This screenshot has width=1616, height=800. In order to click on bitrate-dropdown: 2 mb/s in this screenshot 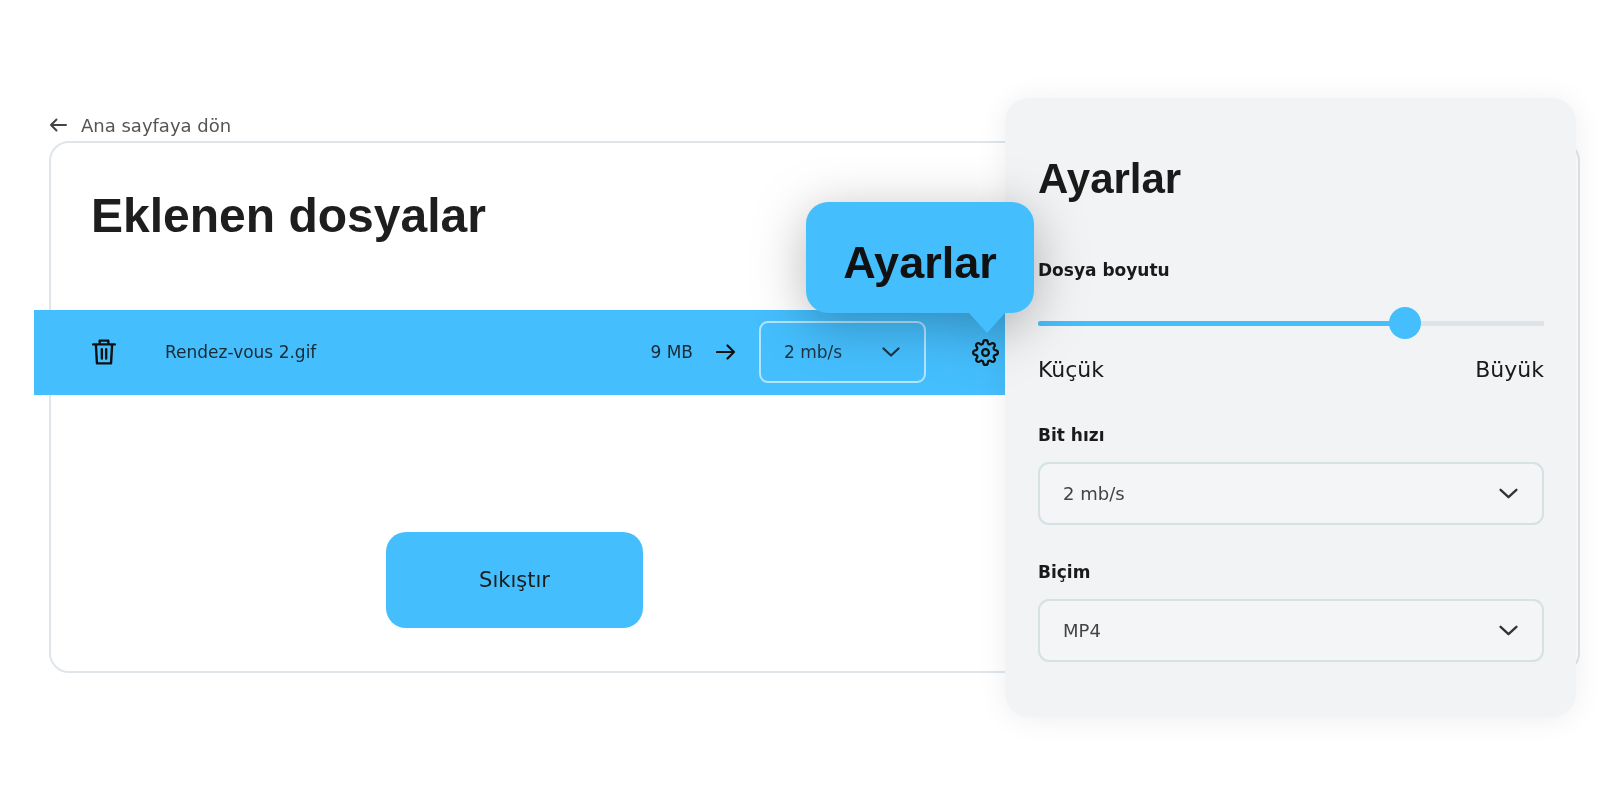, I will do `click(842, 352)`.